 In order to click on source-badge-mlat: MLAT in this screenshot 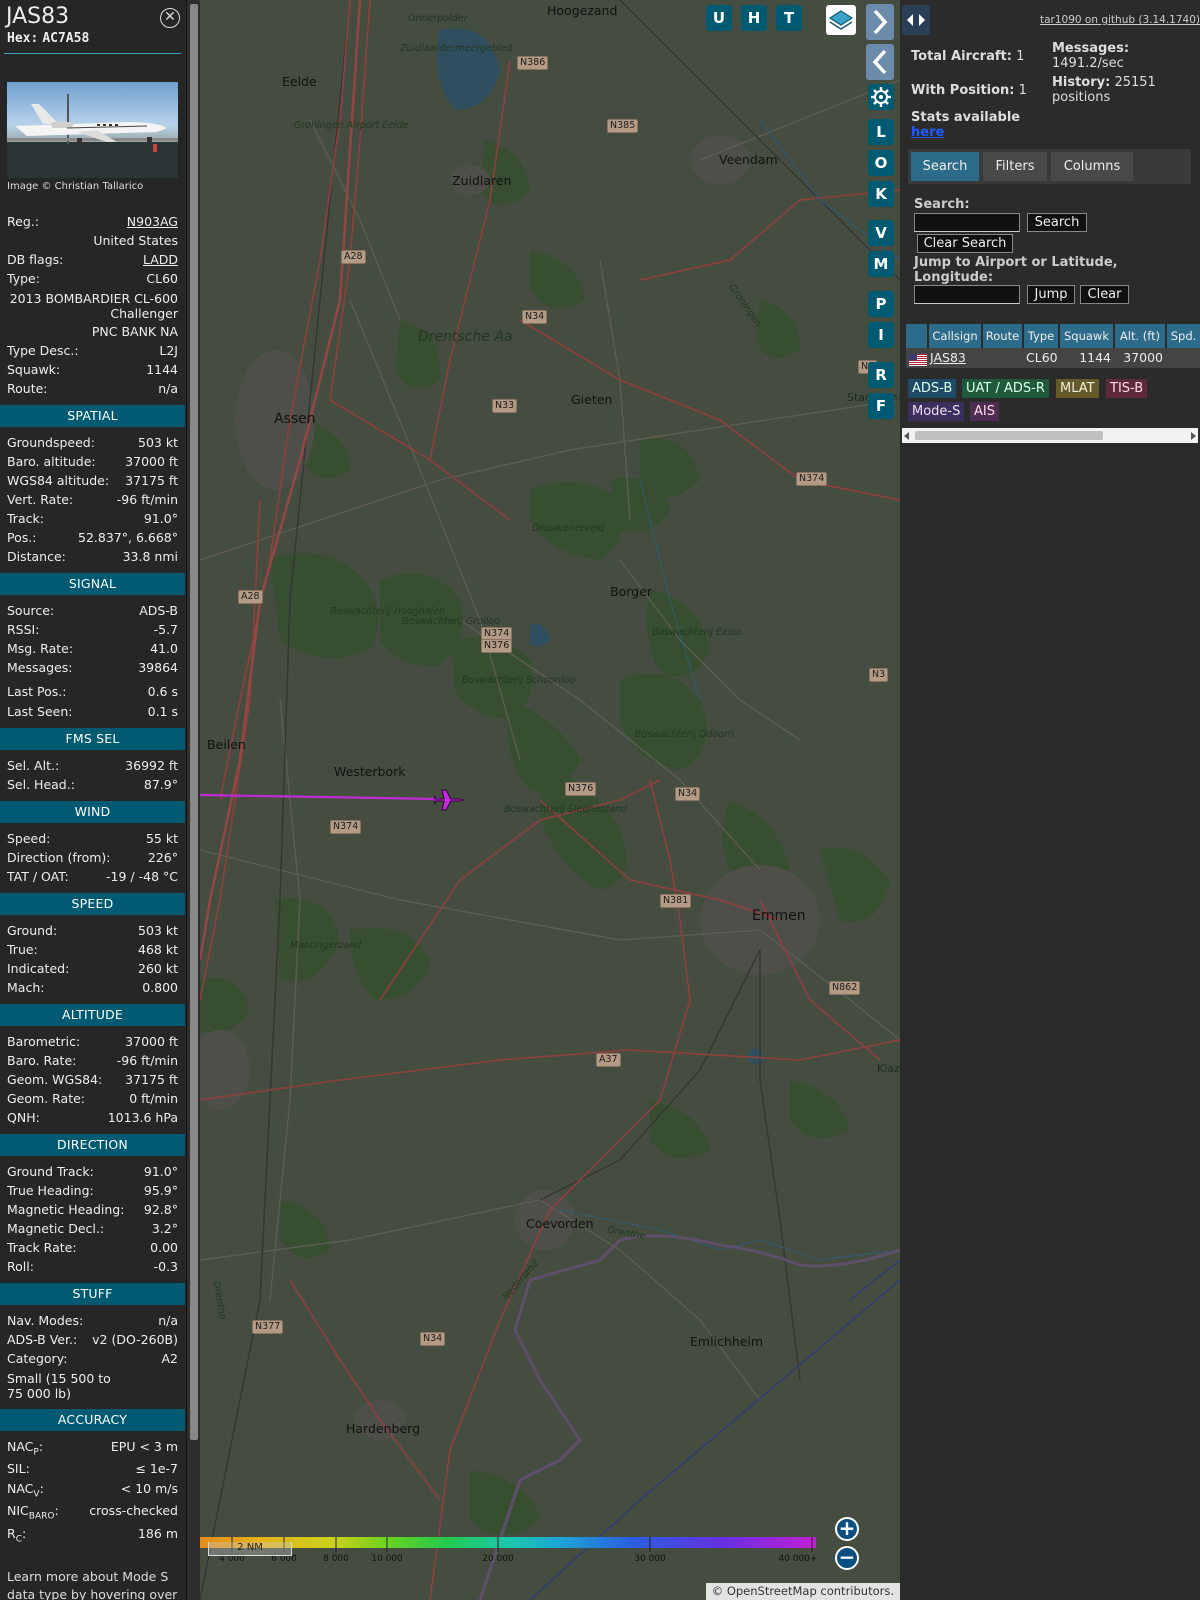, I will do `click(1077, 388)`.